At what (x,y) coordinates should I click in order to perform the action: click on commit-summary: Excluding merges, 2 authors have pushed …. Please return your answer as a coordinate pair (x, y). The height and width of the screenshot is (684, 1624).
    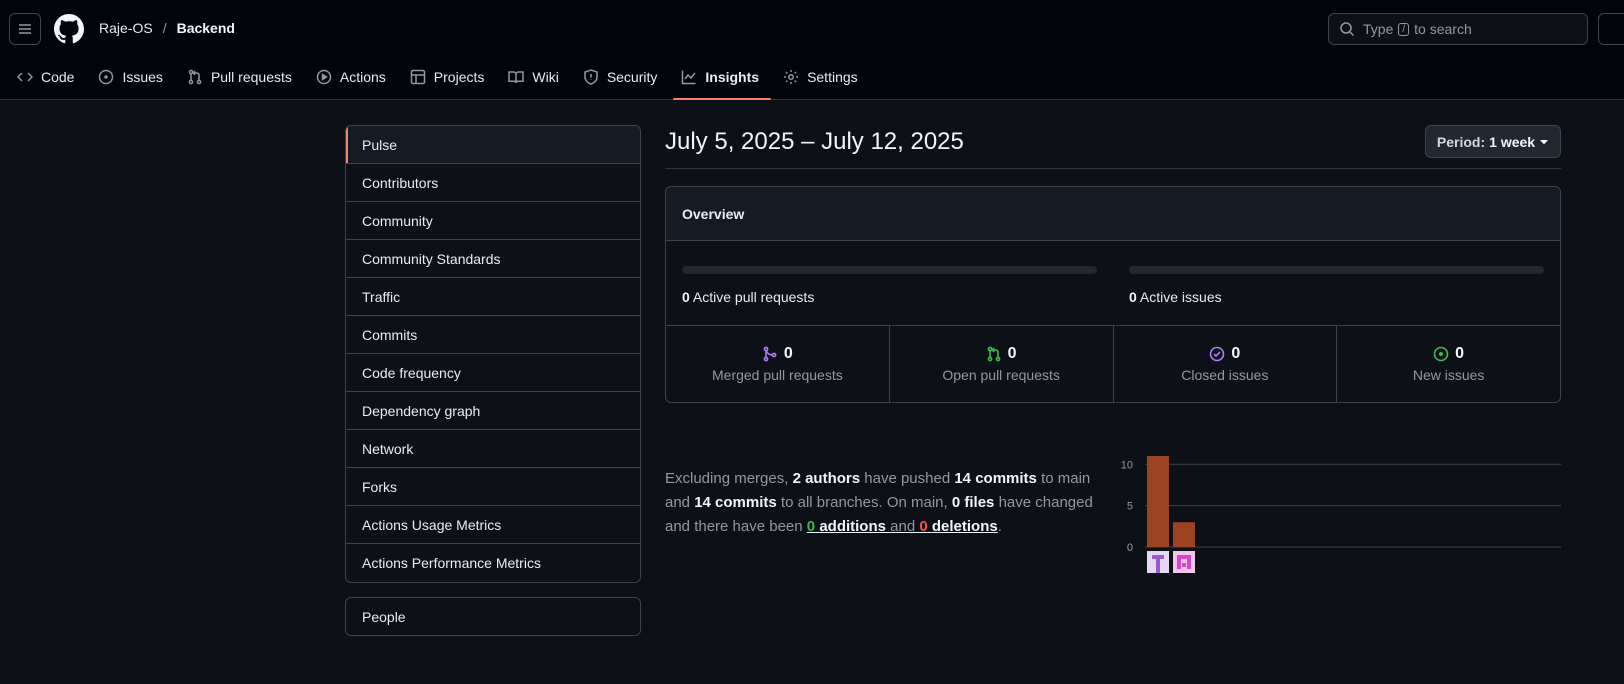
    Looking at the image, I should click on (890, 503).